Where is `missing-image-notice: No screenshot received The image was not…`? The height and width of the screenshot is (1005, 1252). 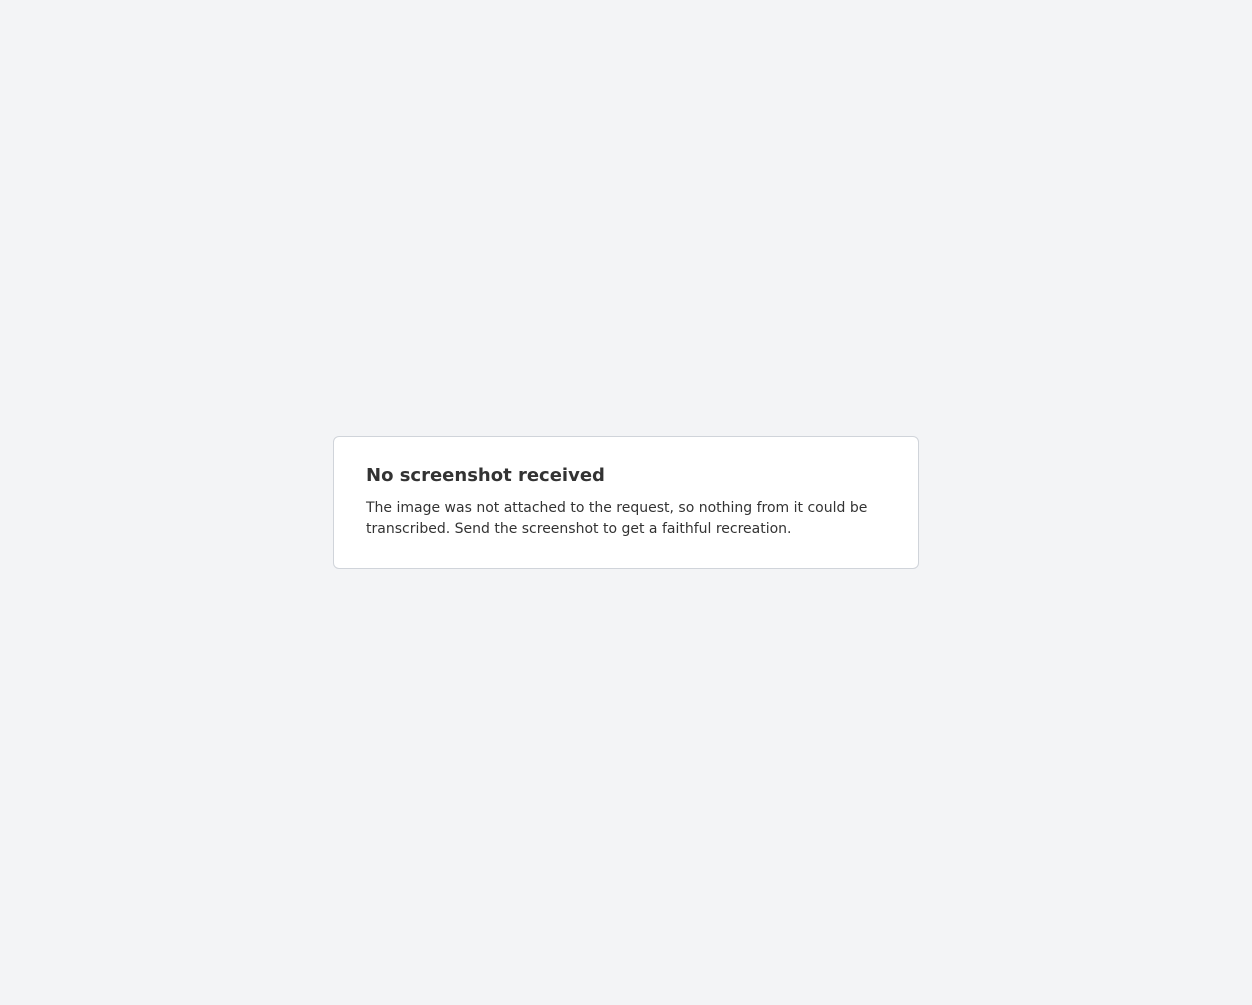
missing-image-notice: No screenshot received The image was not… is located at coordinates (626, 502).